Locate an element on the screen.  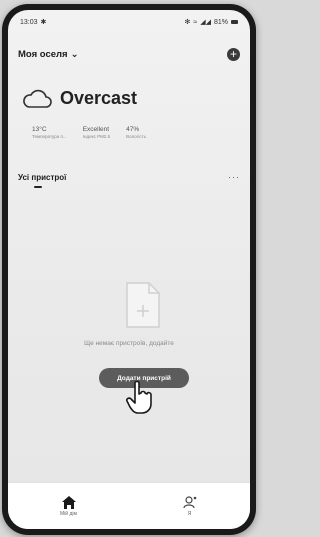
wifi-icon: ≈ is located at coordinates (195, 22).